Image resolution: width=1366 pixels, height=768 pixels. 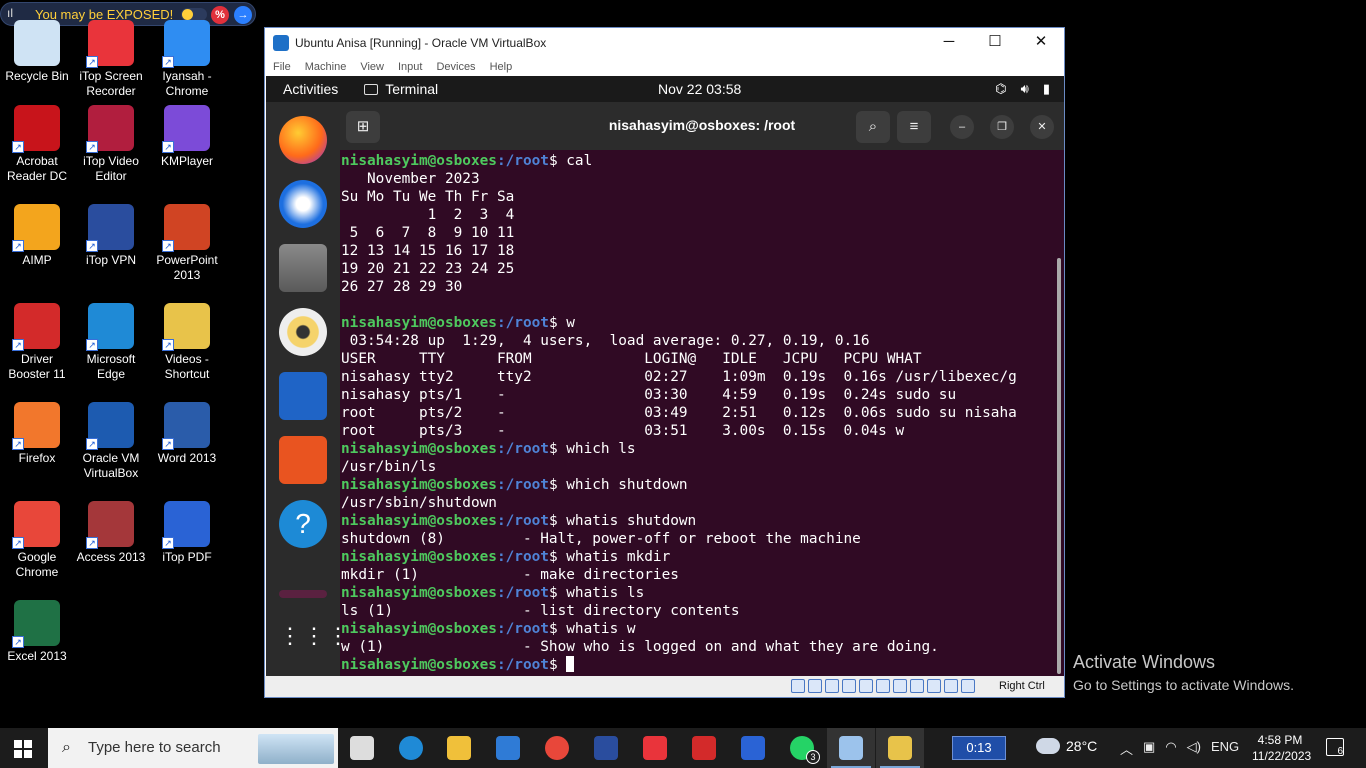 I want to click on hdd-icon, so click(x=798, y=686).